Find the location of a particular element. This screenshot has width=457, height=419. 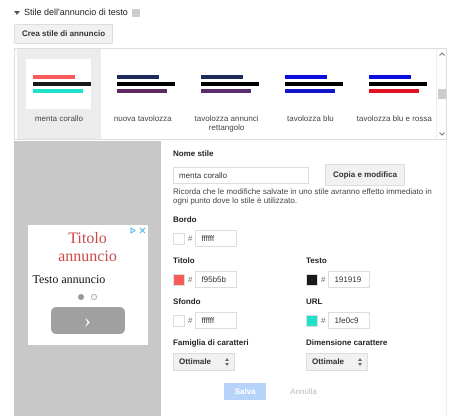

field-label: Nome stile is located at coordinates (193, 154).